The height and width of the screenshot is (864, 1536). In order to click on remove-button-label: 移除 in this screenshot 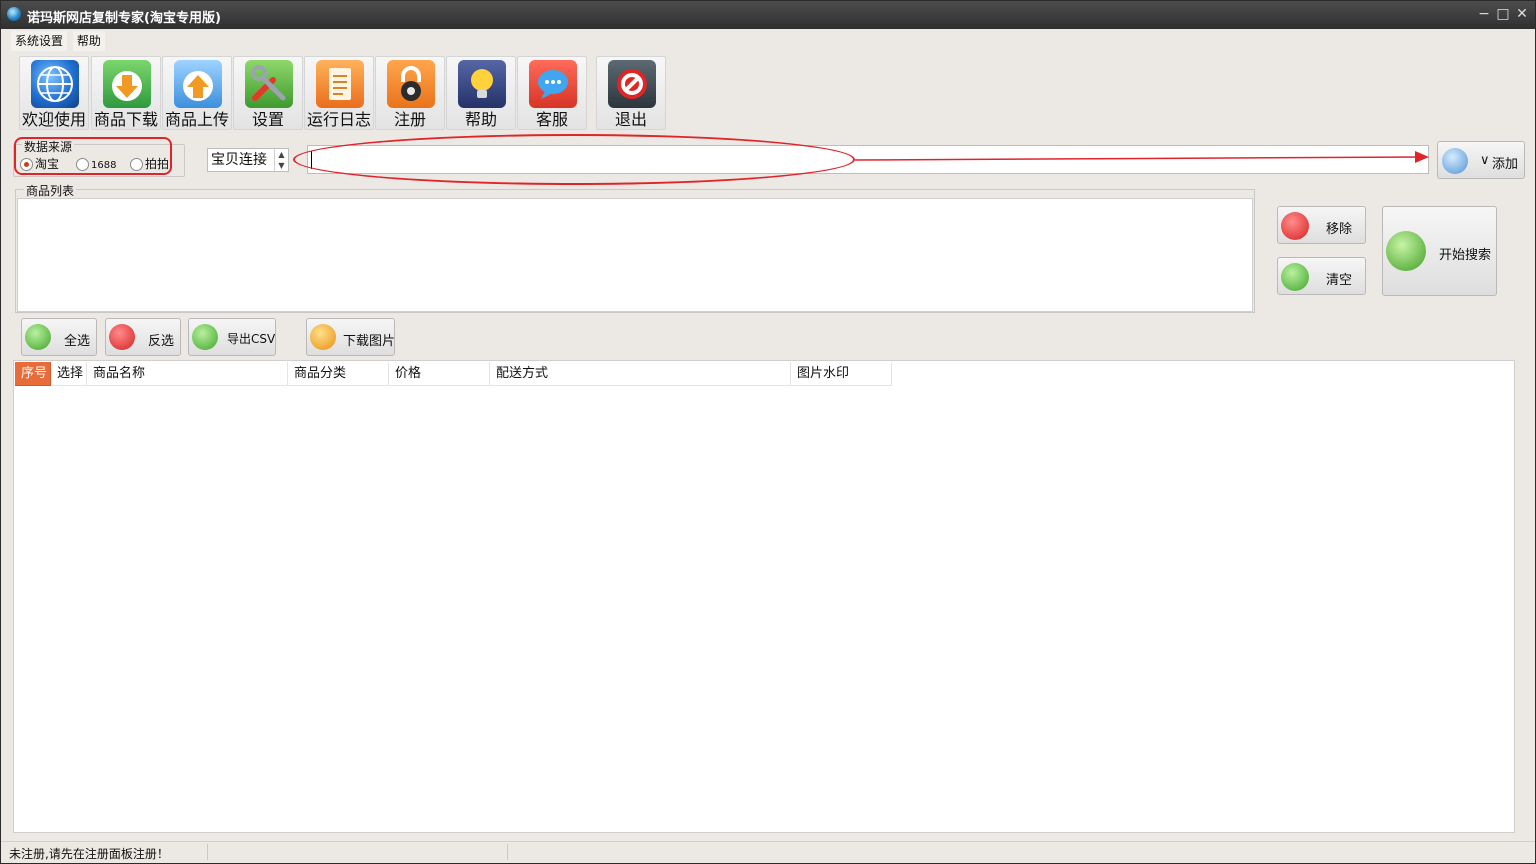, I will do `click(1339, 229)`.